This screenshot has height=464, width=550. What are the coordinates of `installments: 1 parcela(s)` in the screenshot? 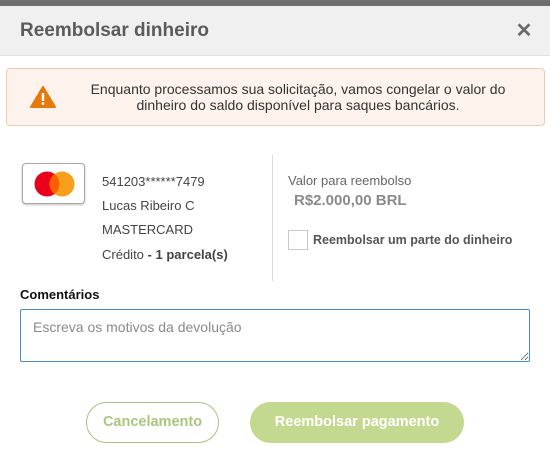 It's located at (191, 254).